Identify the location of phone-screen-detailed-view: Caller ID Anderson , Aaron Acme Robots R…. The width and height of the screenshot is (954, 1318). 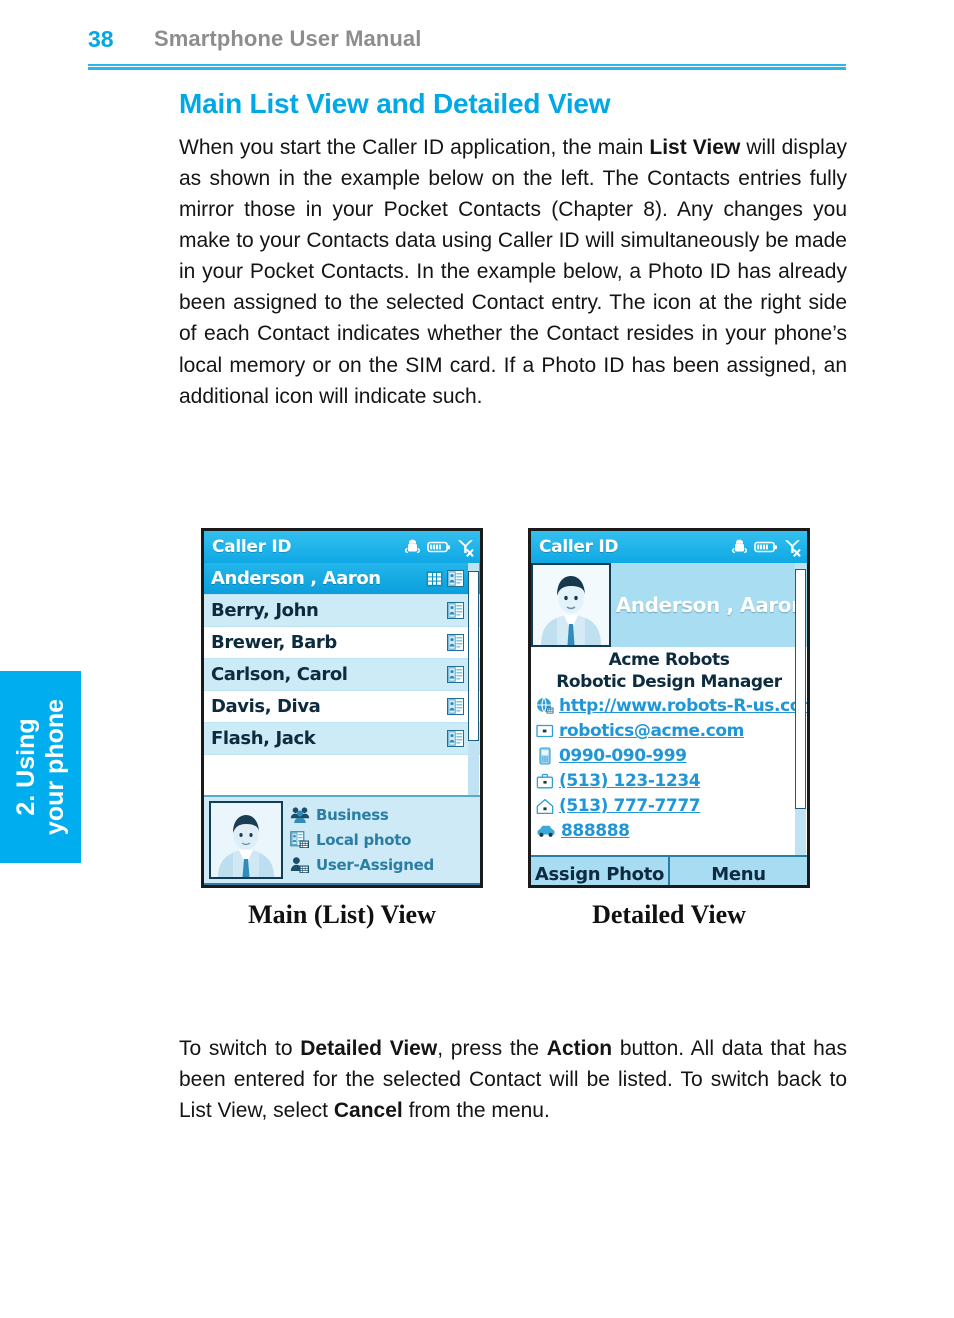
(669, 708).